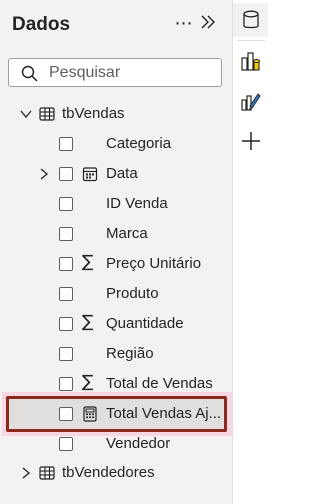 The width and height of the screenshot is (320, 504). Describe the element at coordinates (145, 323) in the screenshot. I see `field-label: Quantidade` at that location.